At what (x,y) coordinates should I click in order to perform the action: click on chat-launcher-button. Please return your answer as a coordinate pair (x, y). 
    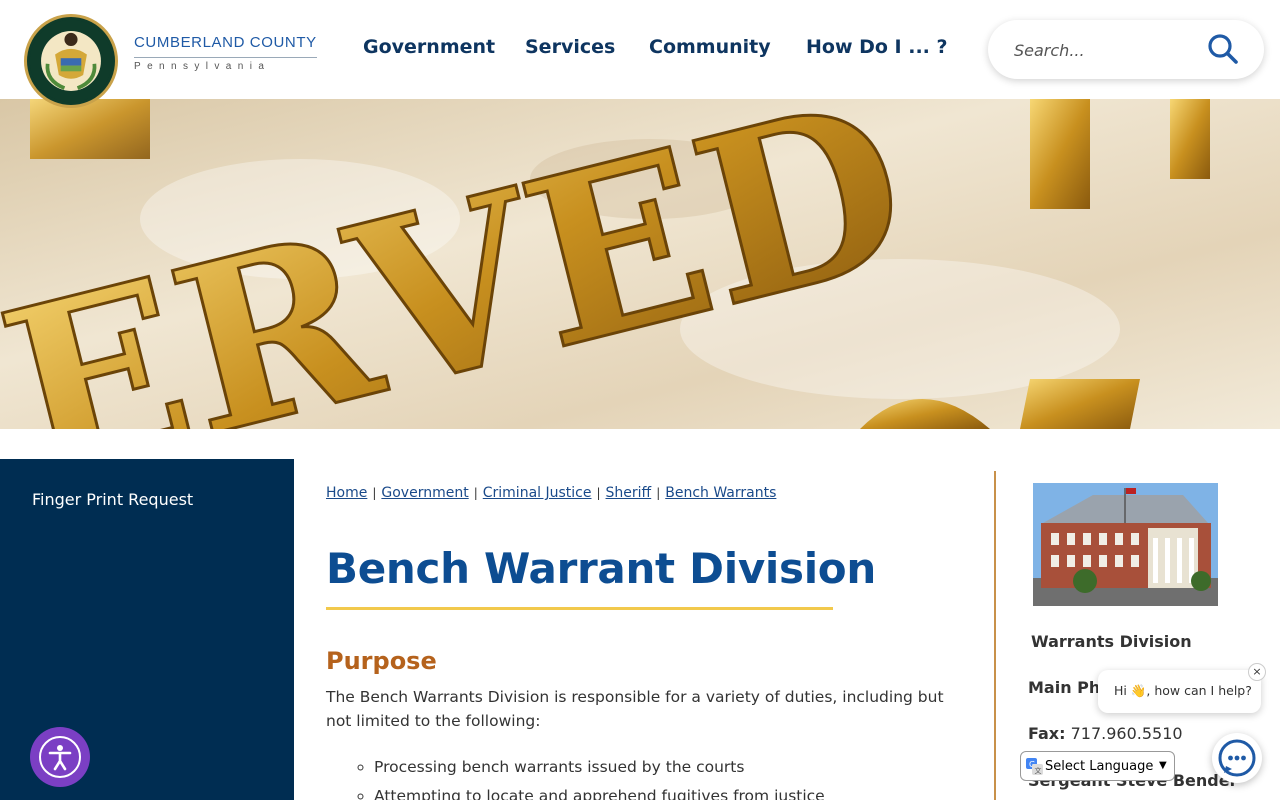
    Looking at the image, I should click on (1237, 758).